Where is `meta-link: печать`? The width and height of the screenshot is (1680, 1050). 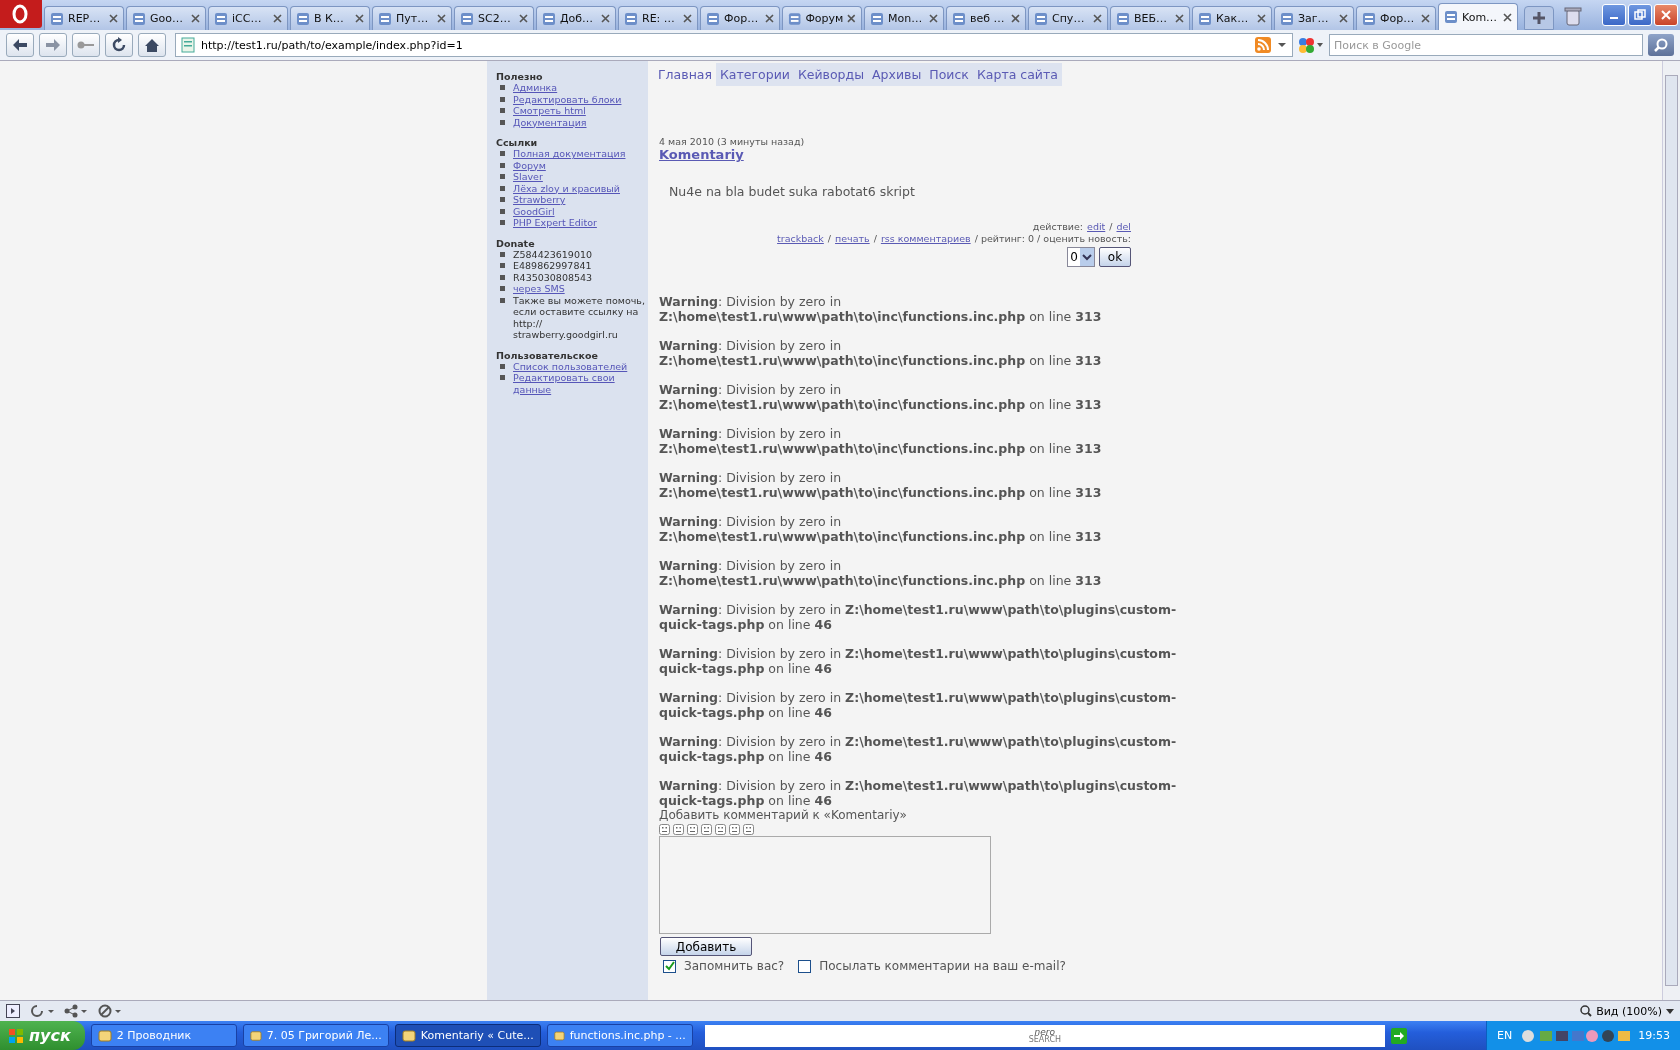
meta-link: печать is located at coordinates (852, 239).